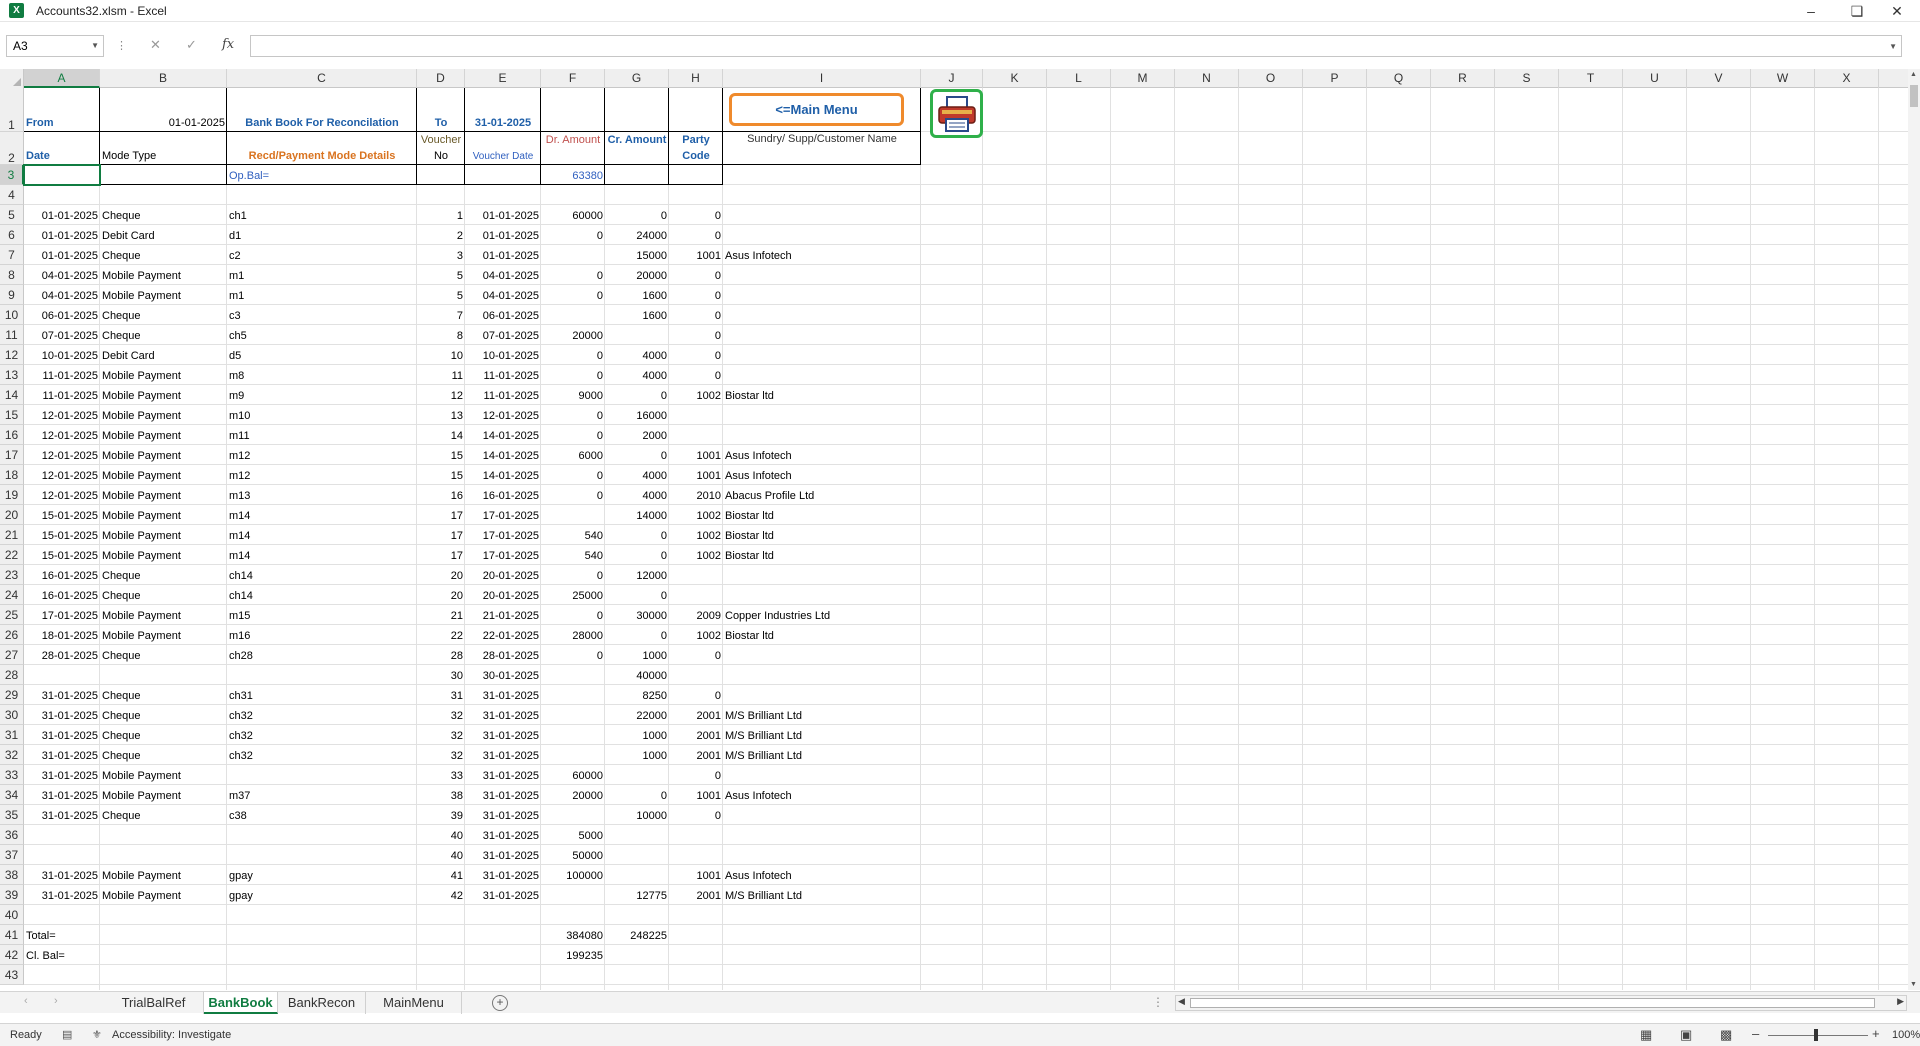  Describe the element at coordinates (1726, 1035) in the screenshot. I see `page-break-view-icon: ▩` at that location.